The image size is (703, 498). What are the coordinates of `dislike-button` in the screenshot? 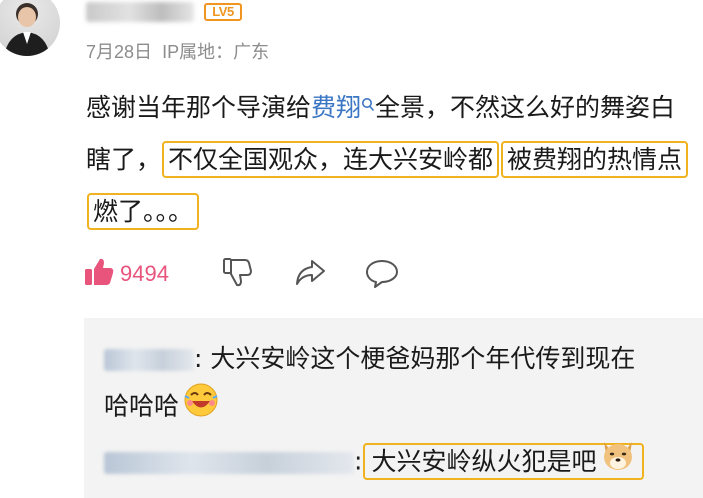 It's located at (237, 274).